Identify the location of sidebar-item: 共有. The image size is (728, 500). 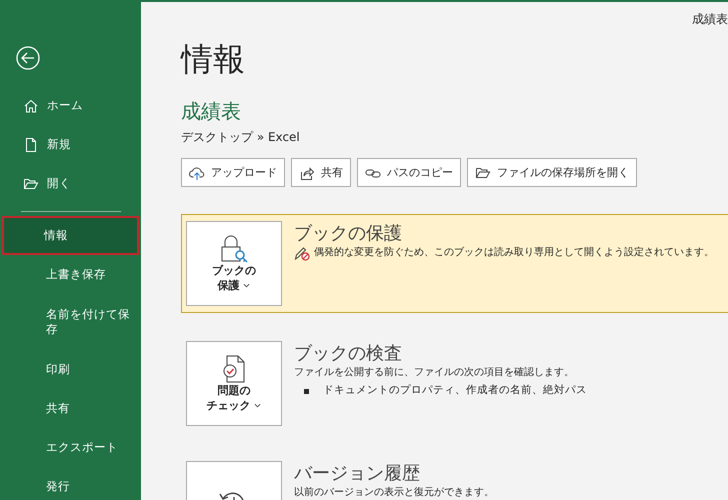
(69, 408).